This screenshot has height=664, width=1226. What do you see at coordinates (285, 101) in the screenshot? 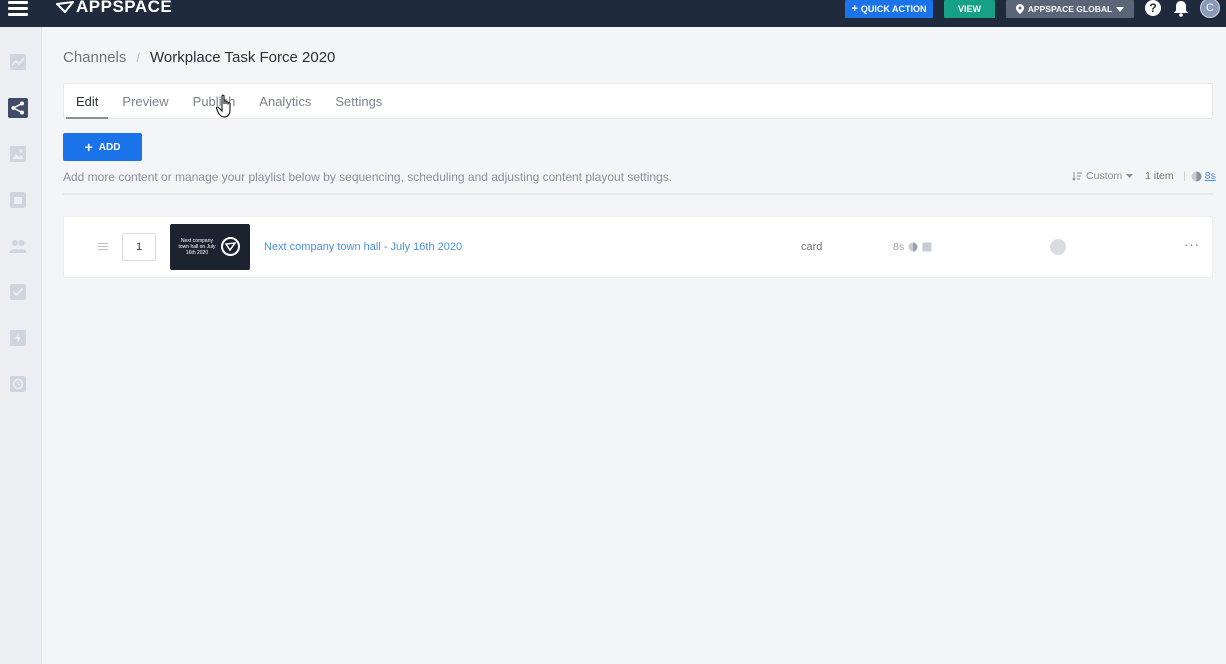
I see `tab-analytics: Analytics` at bounding box center [285, 101].